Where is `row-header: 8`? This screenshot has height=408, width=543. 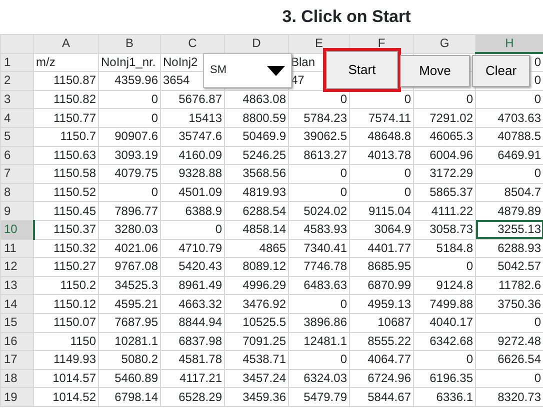
row-header: 8 is located at coordinates (17, 192).